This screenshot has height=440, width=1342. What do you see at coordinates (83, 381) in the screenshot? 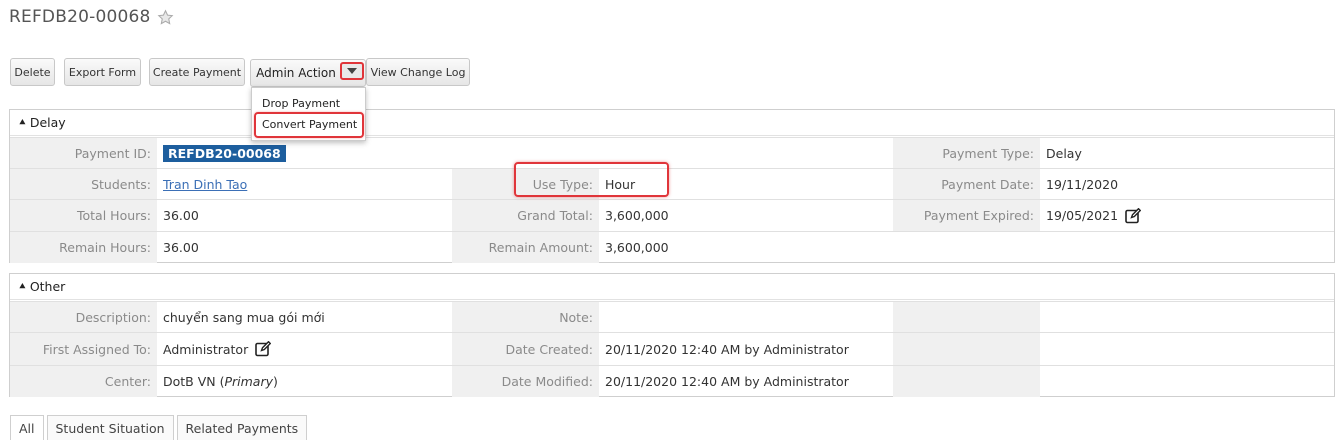
I see `center-label: Center:` at bounding box center [83, 381].